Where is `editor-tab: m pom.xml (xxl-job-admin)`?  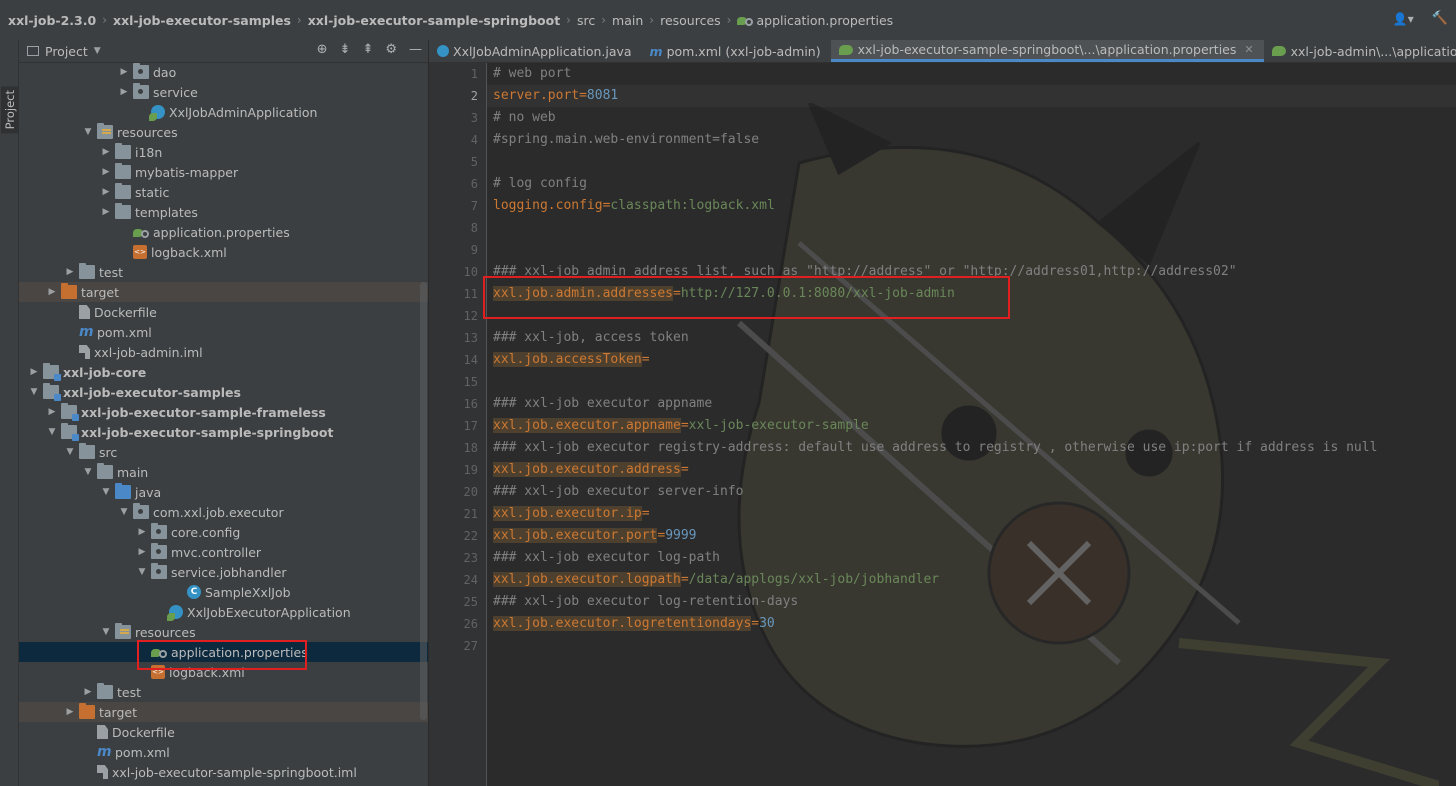 editor-tab: m pom.xml (xxl-job-admin) is located at coordinates (736, 51).